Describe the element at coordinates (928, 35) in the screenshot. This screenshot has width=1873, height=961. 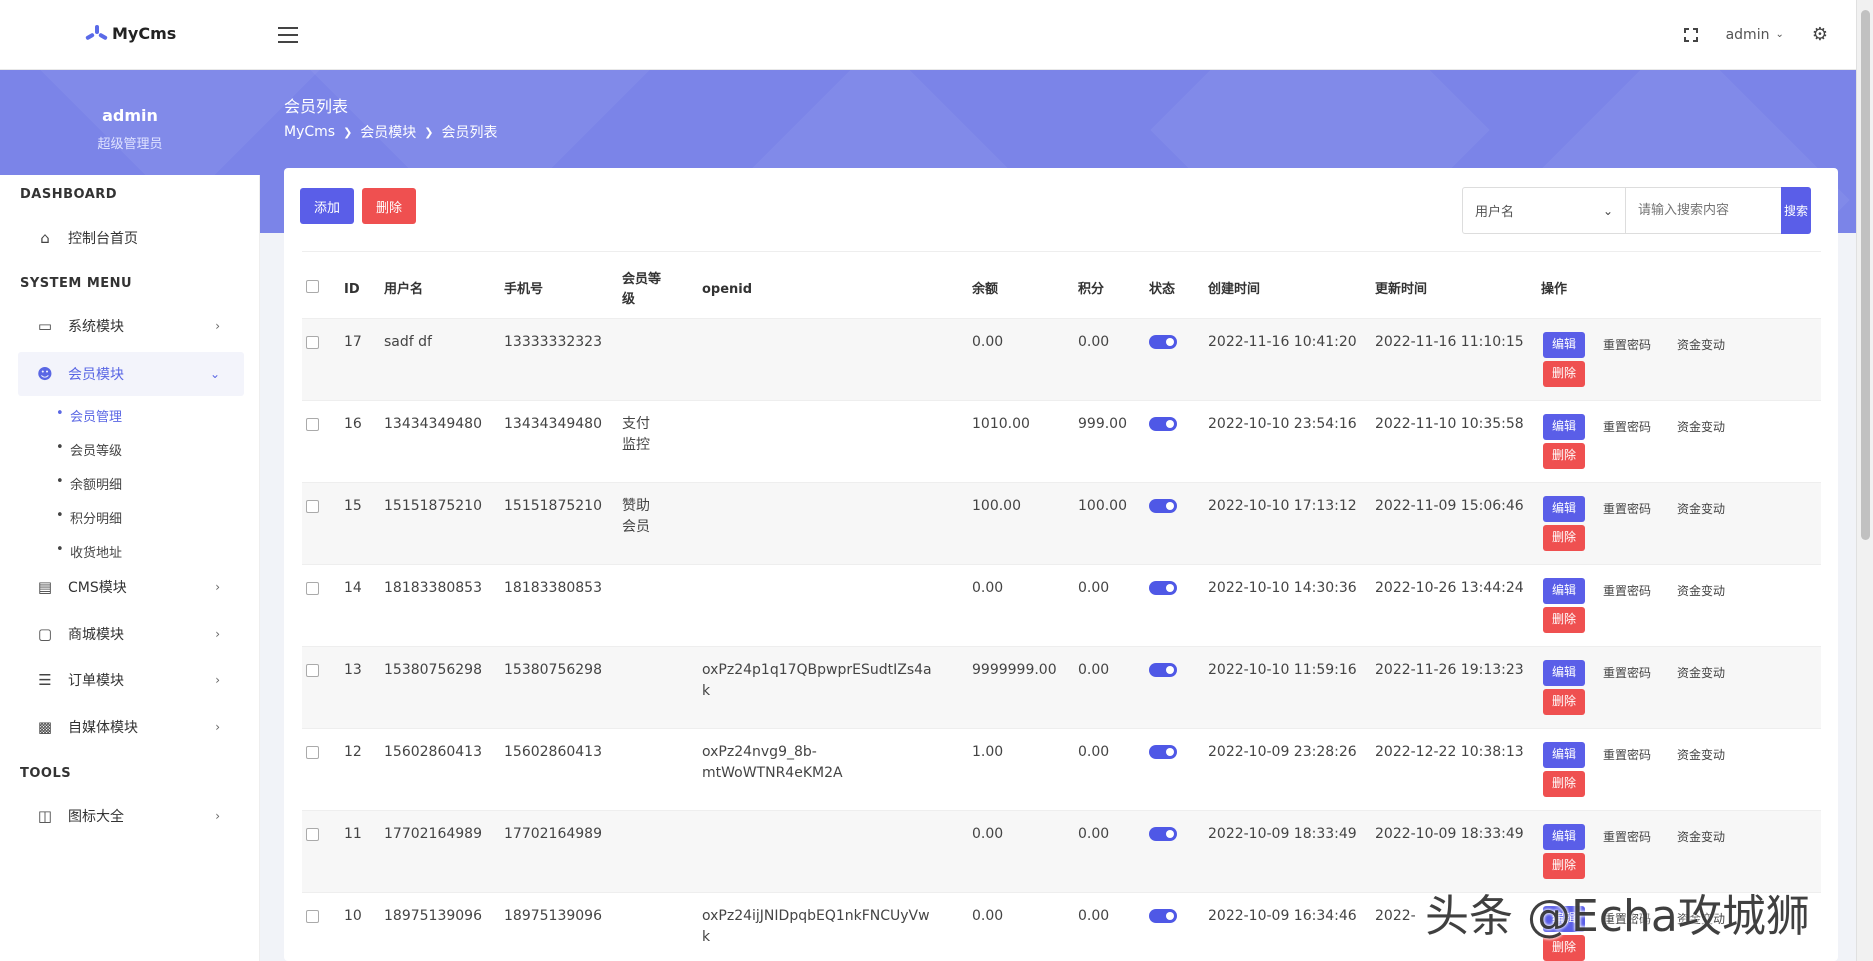
I see `top-bar: MyCms admin ⌄ ⚙` at that location.